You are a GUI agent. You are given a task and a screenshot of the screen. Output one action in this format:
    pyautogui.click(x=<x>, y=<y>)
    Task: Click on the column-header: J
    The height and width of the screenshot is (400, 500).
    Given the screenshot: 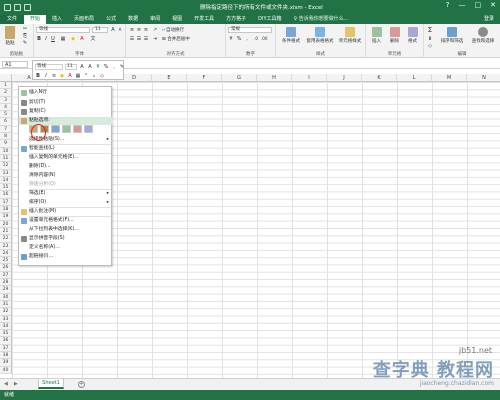 What is the action you would take?
    pyautogui.click(x=344, y=78)
    